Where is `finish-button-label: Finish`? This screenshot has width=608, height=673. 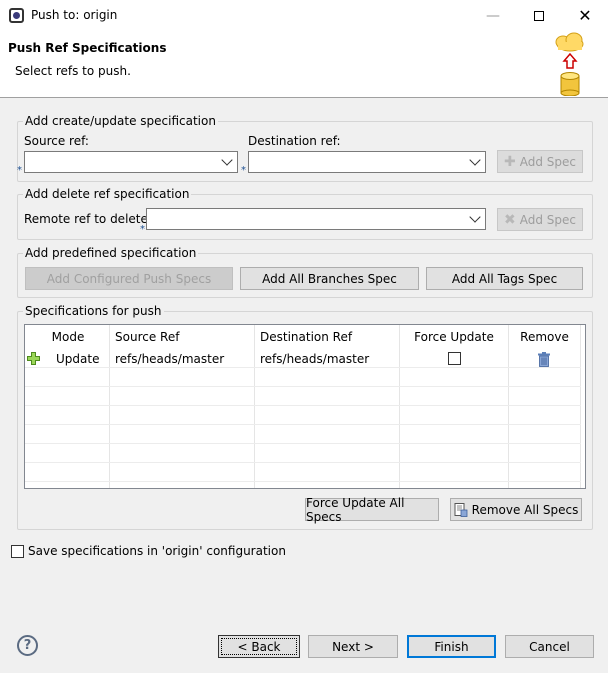 finish-button-label: Finish is located at coordinates (451, 646).